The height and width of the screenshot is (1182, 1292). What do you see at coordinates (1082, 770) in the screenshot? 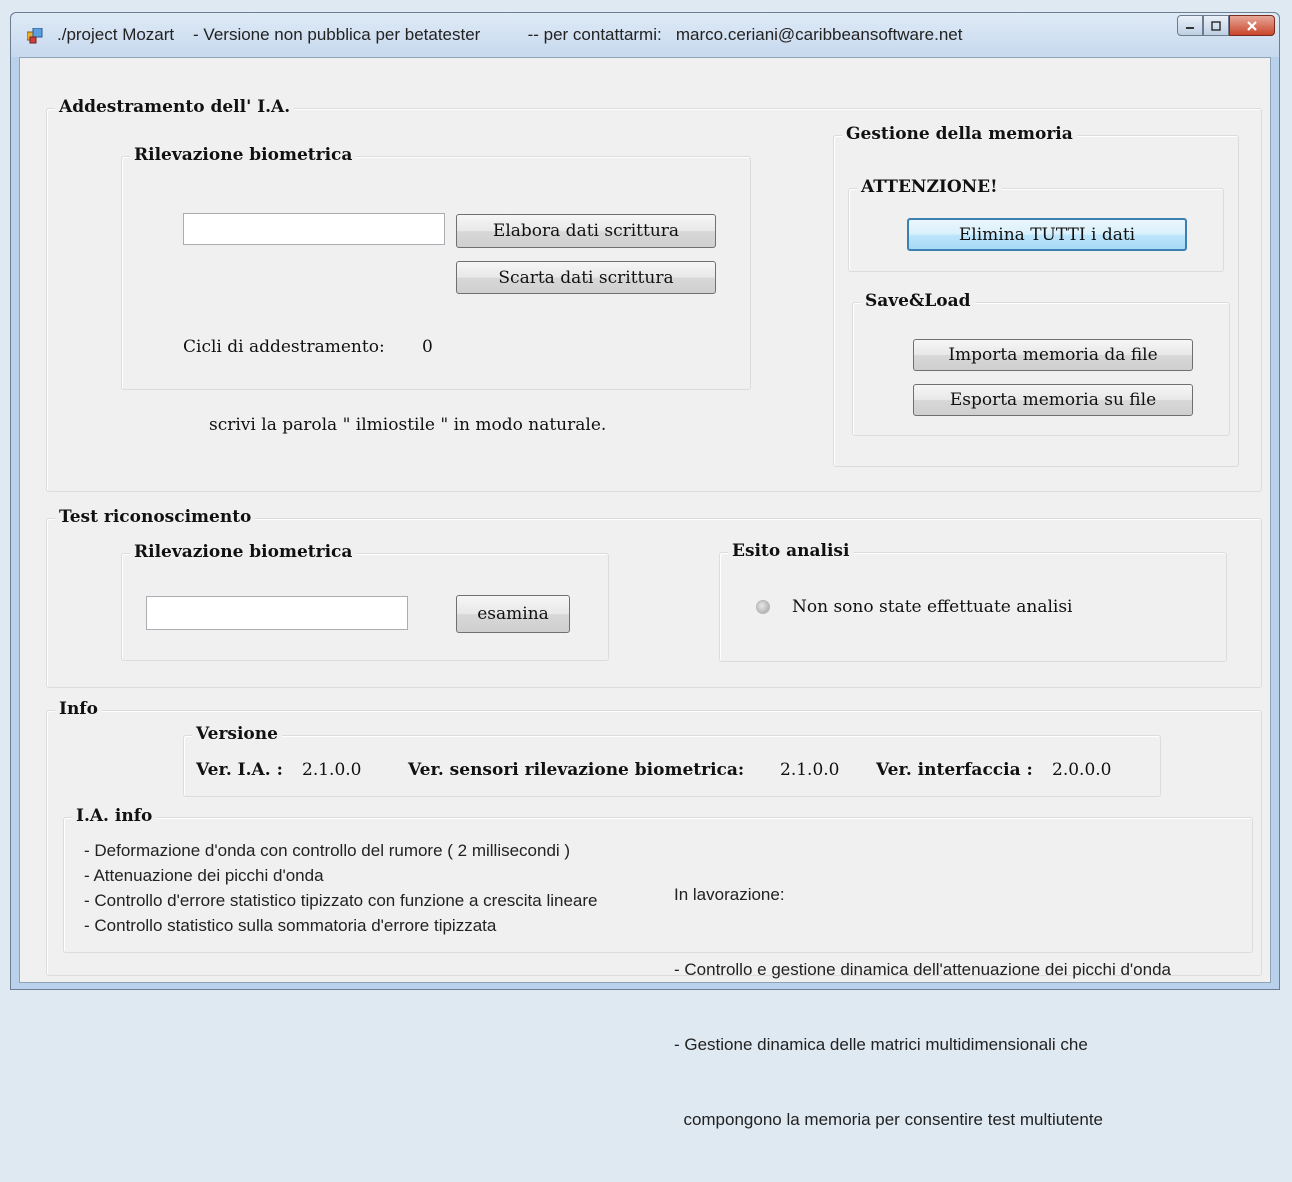
I see `interface-version-value: 2.0.0.0` at bounding box center [1082, 770].